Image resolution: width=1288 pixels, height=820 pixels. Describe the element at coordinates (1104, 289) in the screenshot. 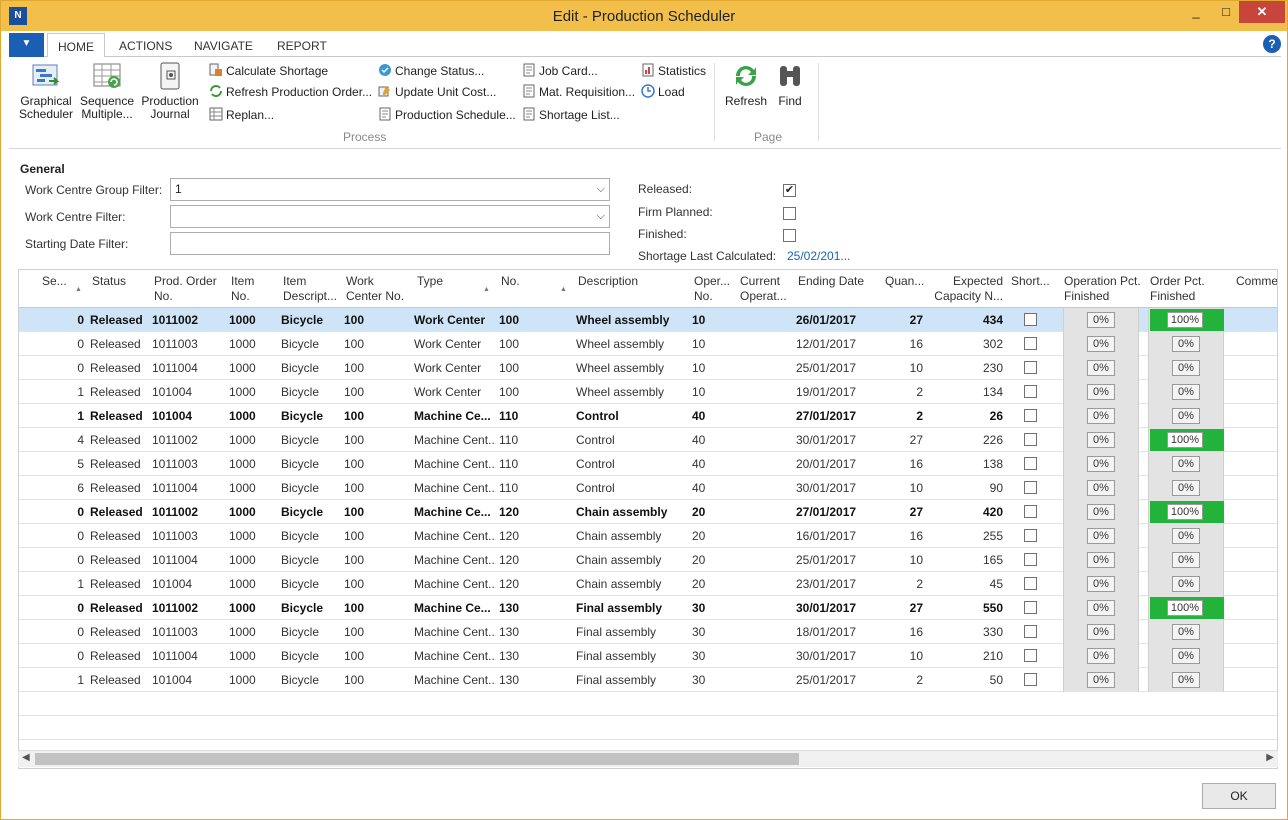

I see `col-operation-pct-finished: Operation Pct. Finished` at that location.